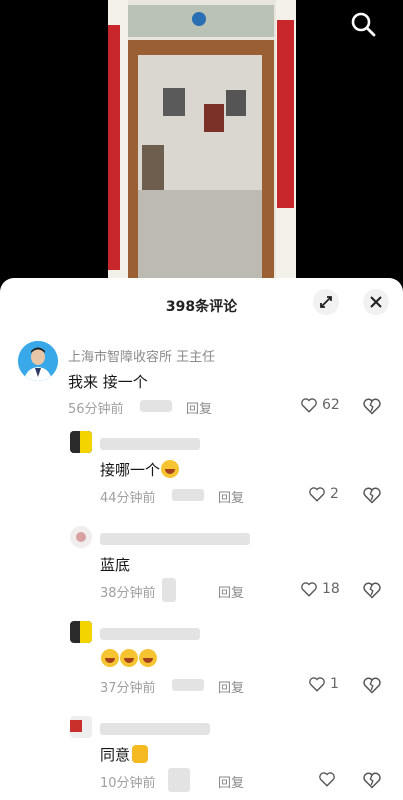 This screenshot has height=800, width=403. I want to click on like-button: 1, so click(323, 684).